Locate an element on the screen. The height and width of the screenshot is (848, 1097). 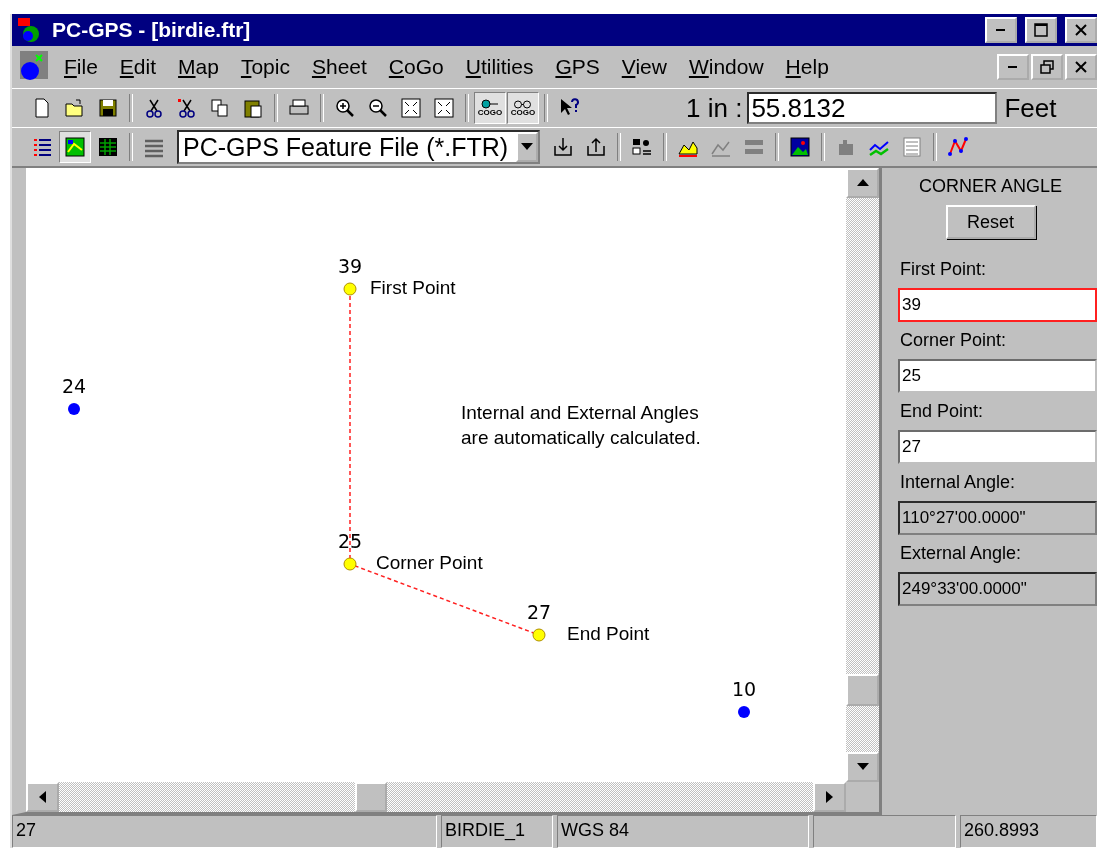
scroll-up-button is located at coordinates (862, 183).